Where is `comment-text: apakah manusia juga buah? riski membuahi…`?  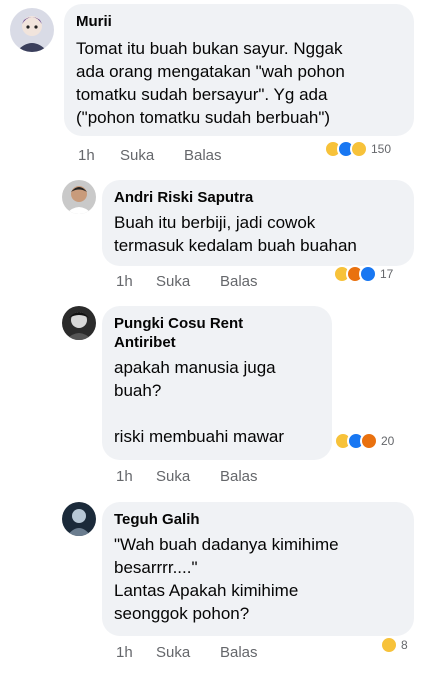 comment-text: apakah manusia juga buah? riski membuahi… is located at coordinates (199, 402).